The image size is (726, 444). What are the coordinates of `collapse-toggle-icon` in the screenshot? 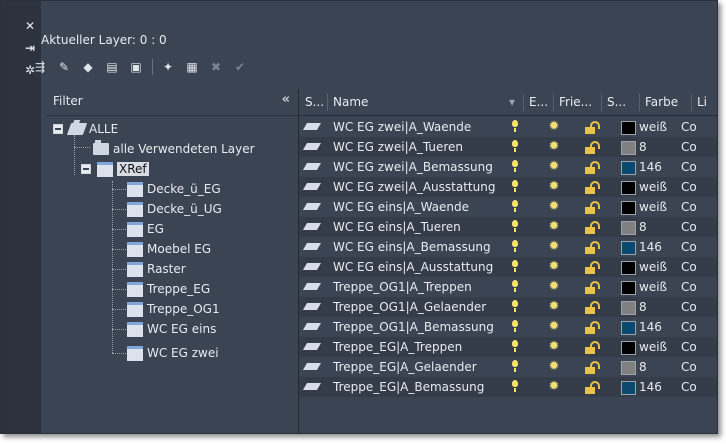 It's located at (86, 169).